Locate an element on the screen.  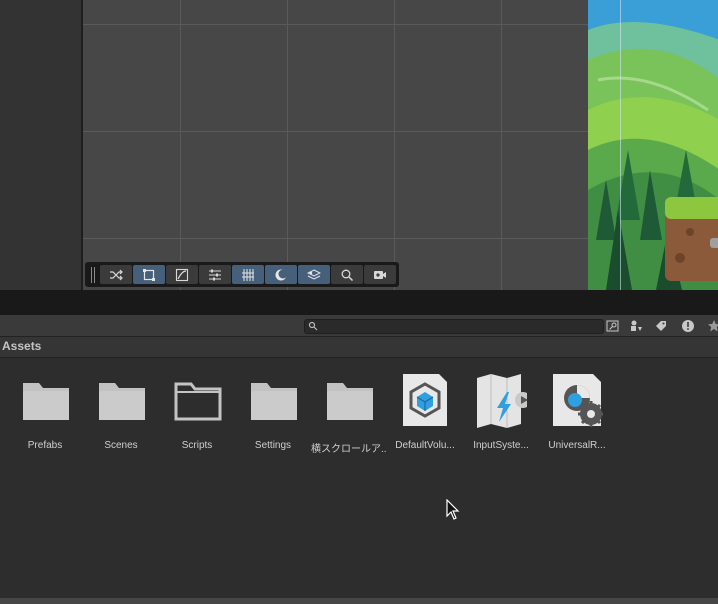
grid-snap-button is located at coordinates (248, 274).